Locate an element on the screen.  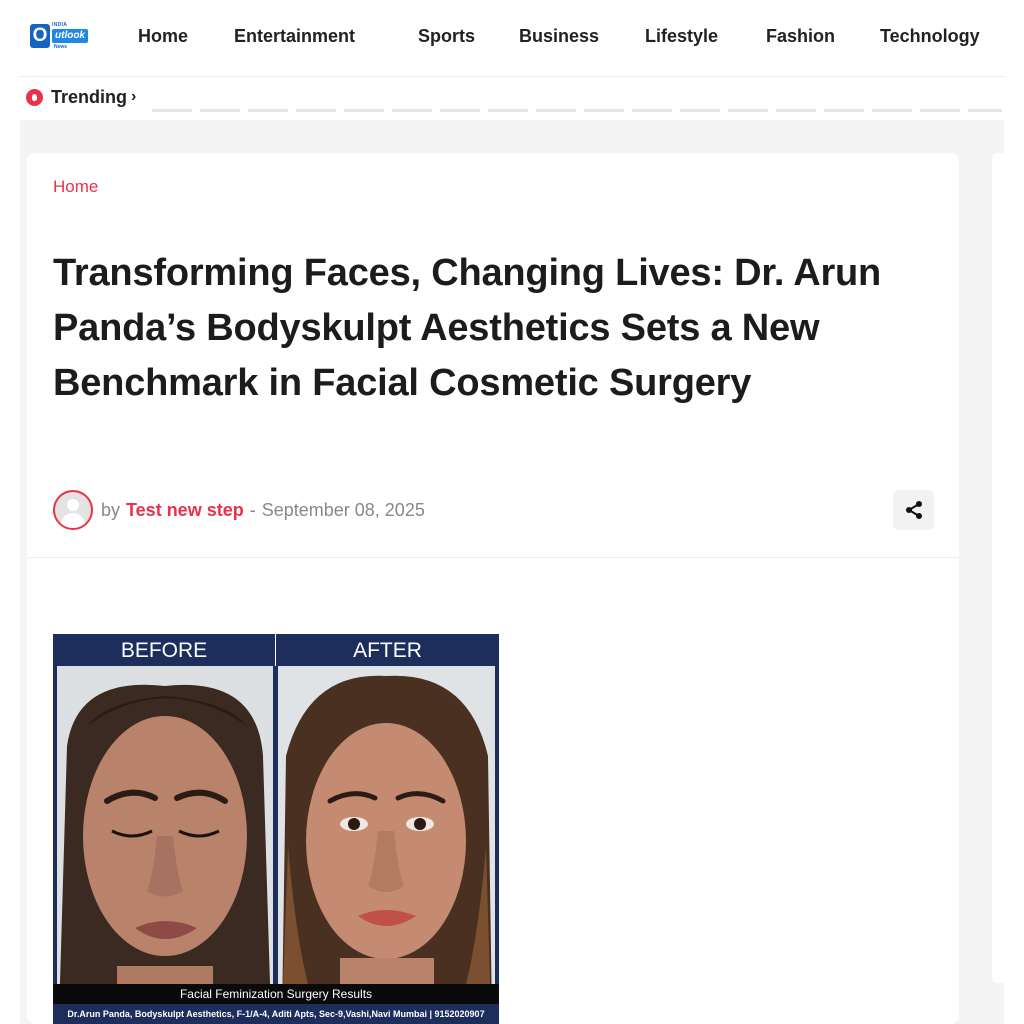
user-avatar-icon is located at coordinates (73, 510).